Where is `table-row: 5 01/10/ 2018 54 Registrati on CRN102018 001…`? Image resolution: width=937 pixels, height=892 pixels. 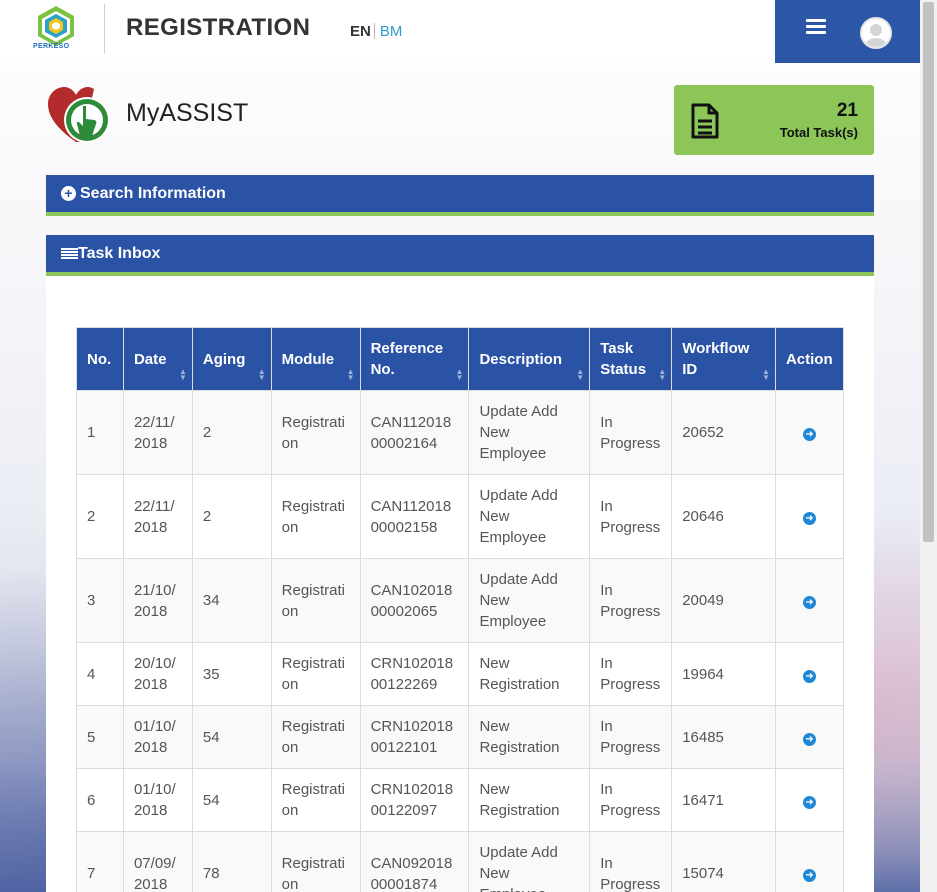 table-row: 5 01/10/ 2018 54 Registrati on CRN102018 001… is located at coordinates (460, 737).